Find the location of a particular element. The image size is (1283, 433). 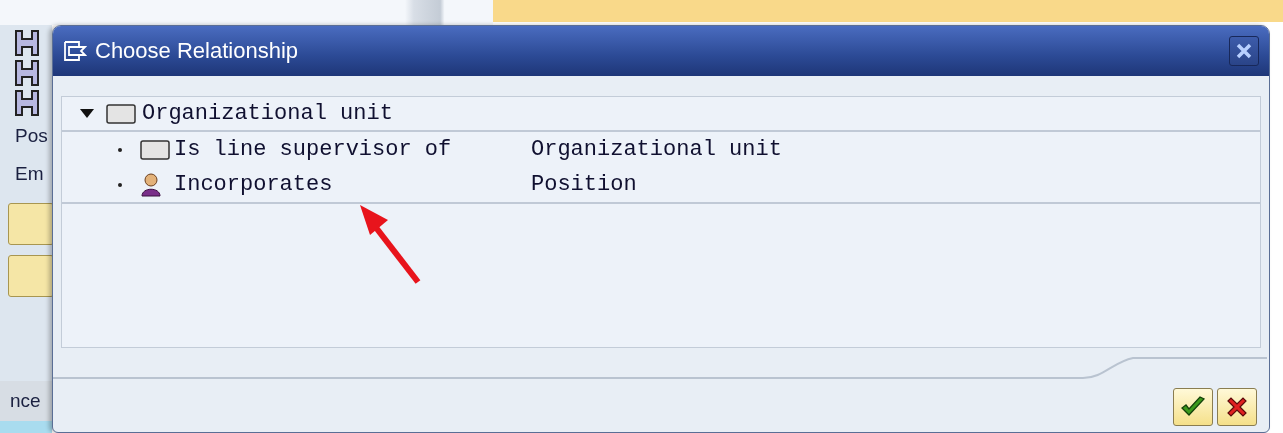

relationship-label: Incorporates is located at coordinates (352, 184).